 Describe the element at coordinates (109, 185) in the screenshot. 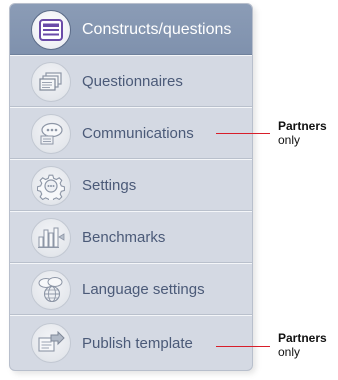

I see `menu-item-label: Settings` at that location.